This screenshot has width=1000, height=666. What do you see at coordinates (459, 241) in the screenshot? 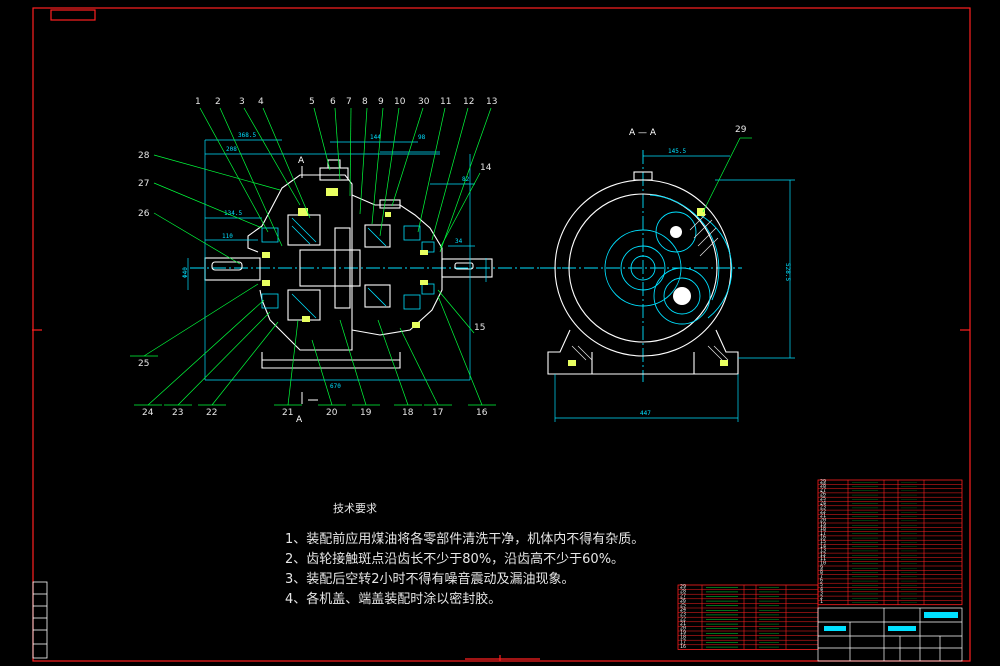
I see `dim-34: 34` at bounding box center [459, 241].